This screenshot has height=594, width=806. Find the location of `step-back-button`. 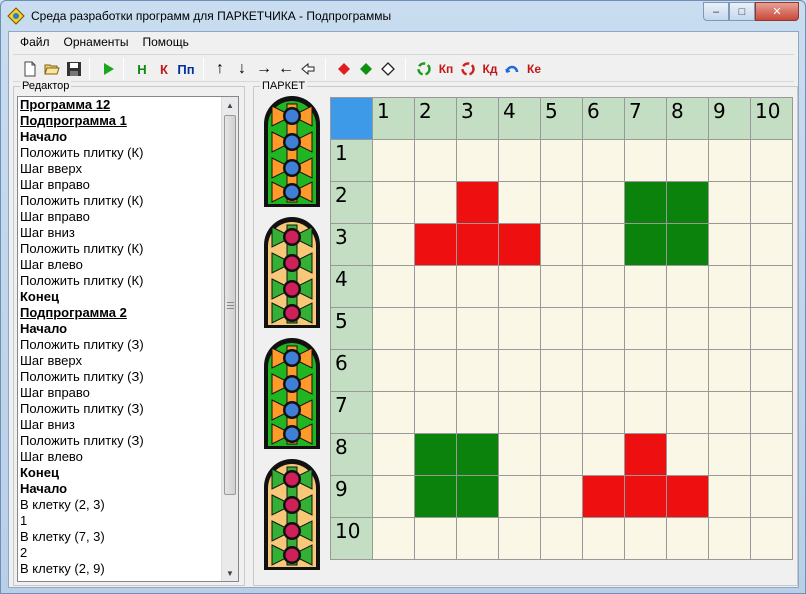

step-back-button is located at coordinates (308, 69).